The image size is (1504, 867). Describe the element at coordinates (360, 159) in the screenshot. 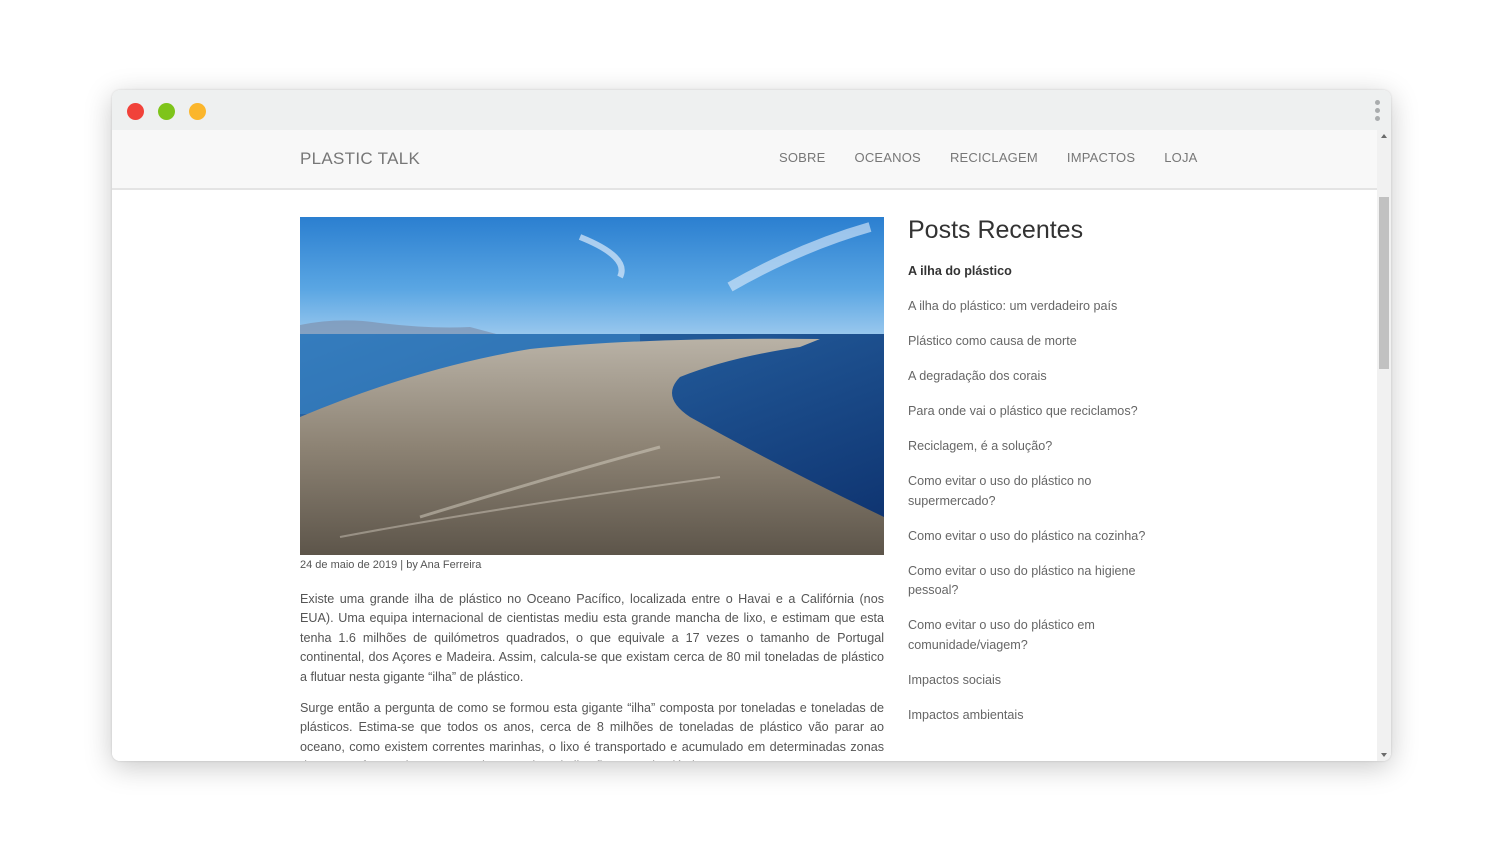

I see `site-brand: PLASTIC TALK` at that location.